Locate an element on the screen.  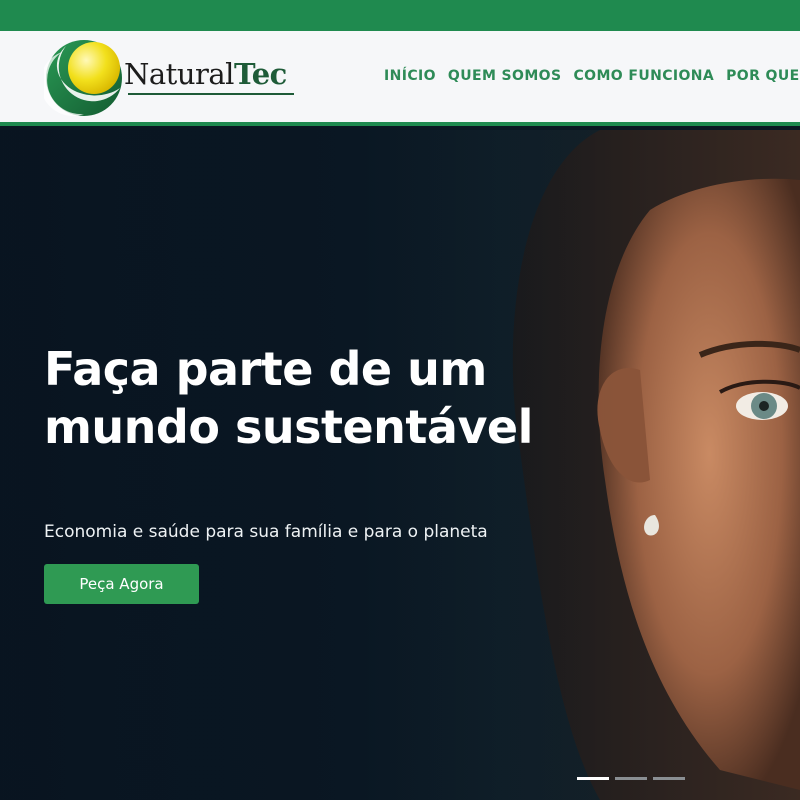
main-nav: INÍCIO QUEM SOMOS COMO FUNCIONA POR QUE is located at coordinates (592, 76).